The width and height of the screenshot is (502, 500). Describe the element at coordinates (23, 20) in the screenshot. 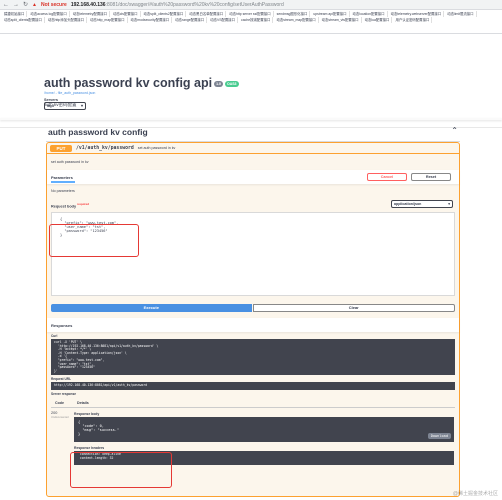

I see `bookmark-item: 动态split_clients配置接口` at that location.